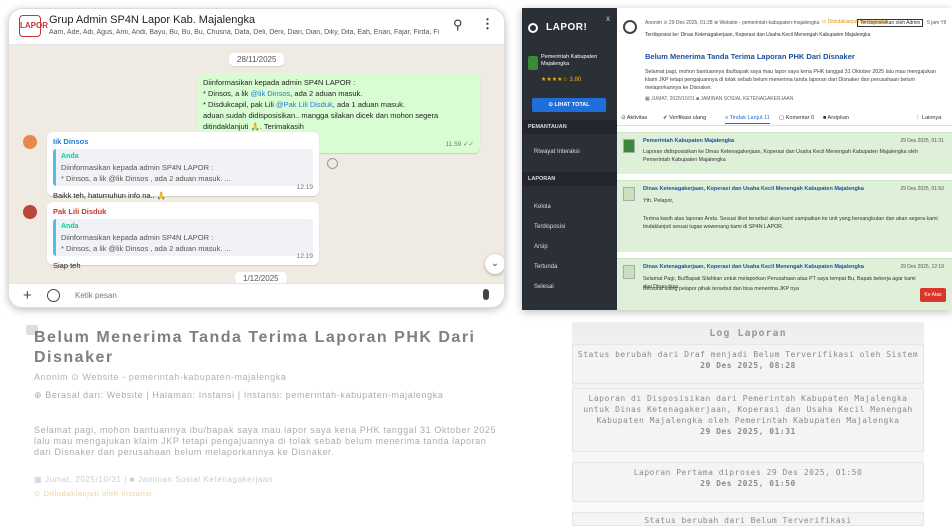 This screenshot has height=526, width=952. What do you see at coordinates (630, 27) in the screenshot?
I see `reporter-avatar` at bounding box center [630, 27].